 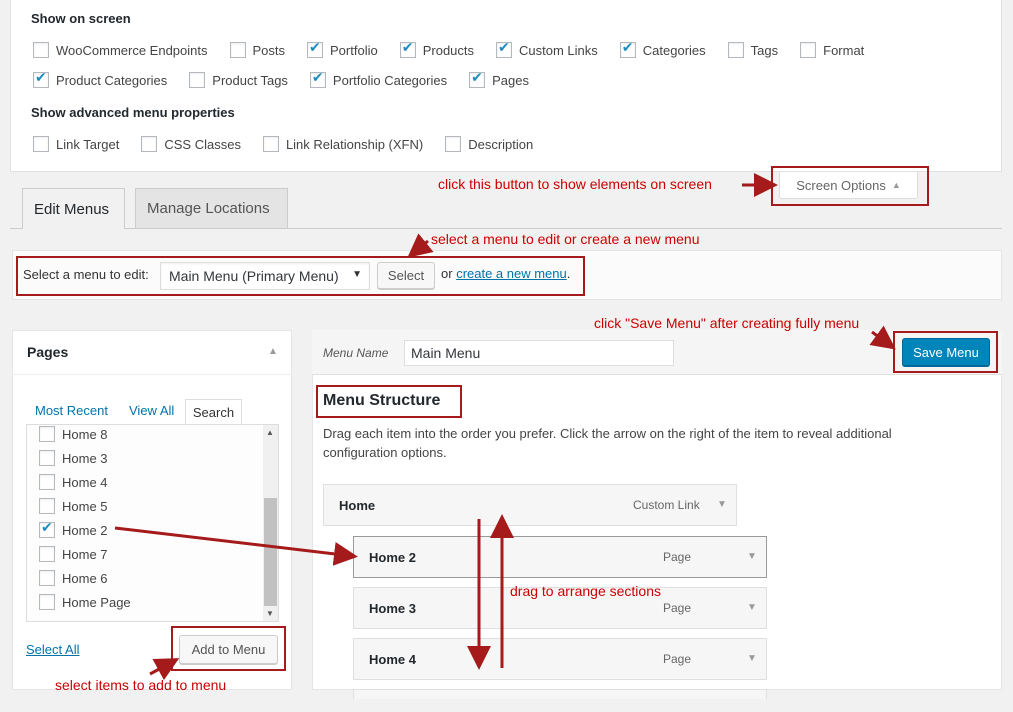 What do you see at coordinates (420, 245) in the screenshot?
I see `arrow-select-menu` at bounding box center [420, 245].